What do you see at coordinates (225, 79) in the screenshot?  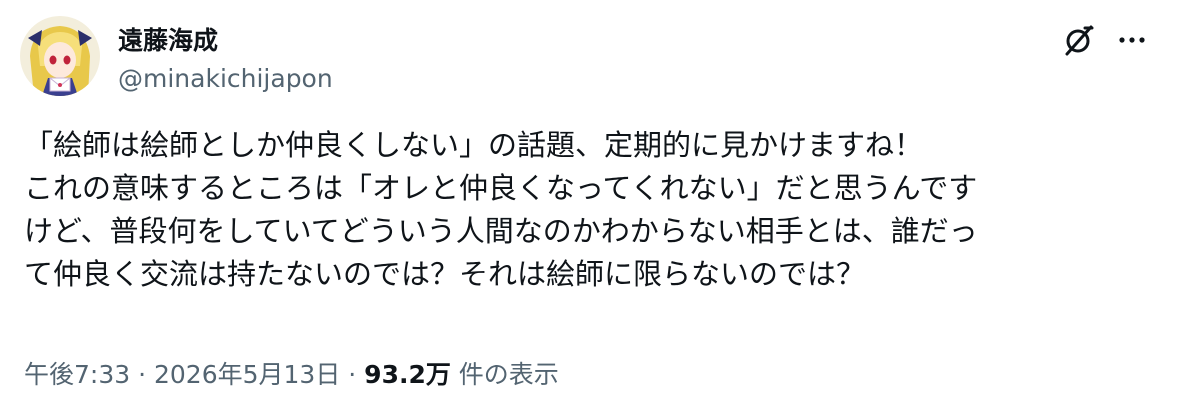 I see `author-handle: @minakichijapon` at bounding box center [225, 79].